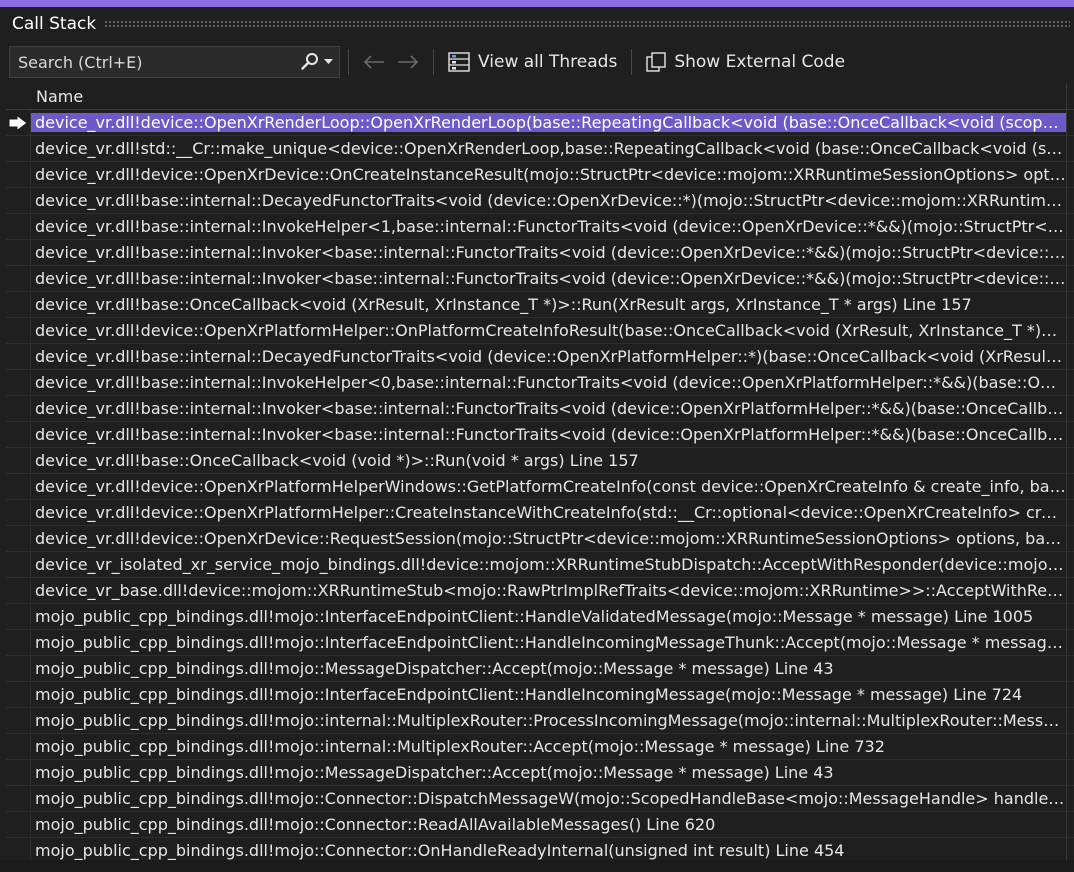  I want to click on toolbar-separator, so click(433, 62).